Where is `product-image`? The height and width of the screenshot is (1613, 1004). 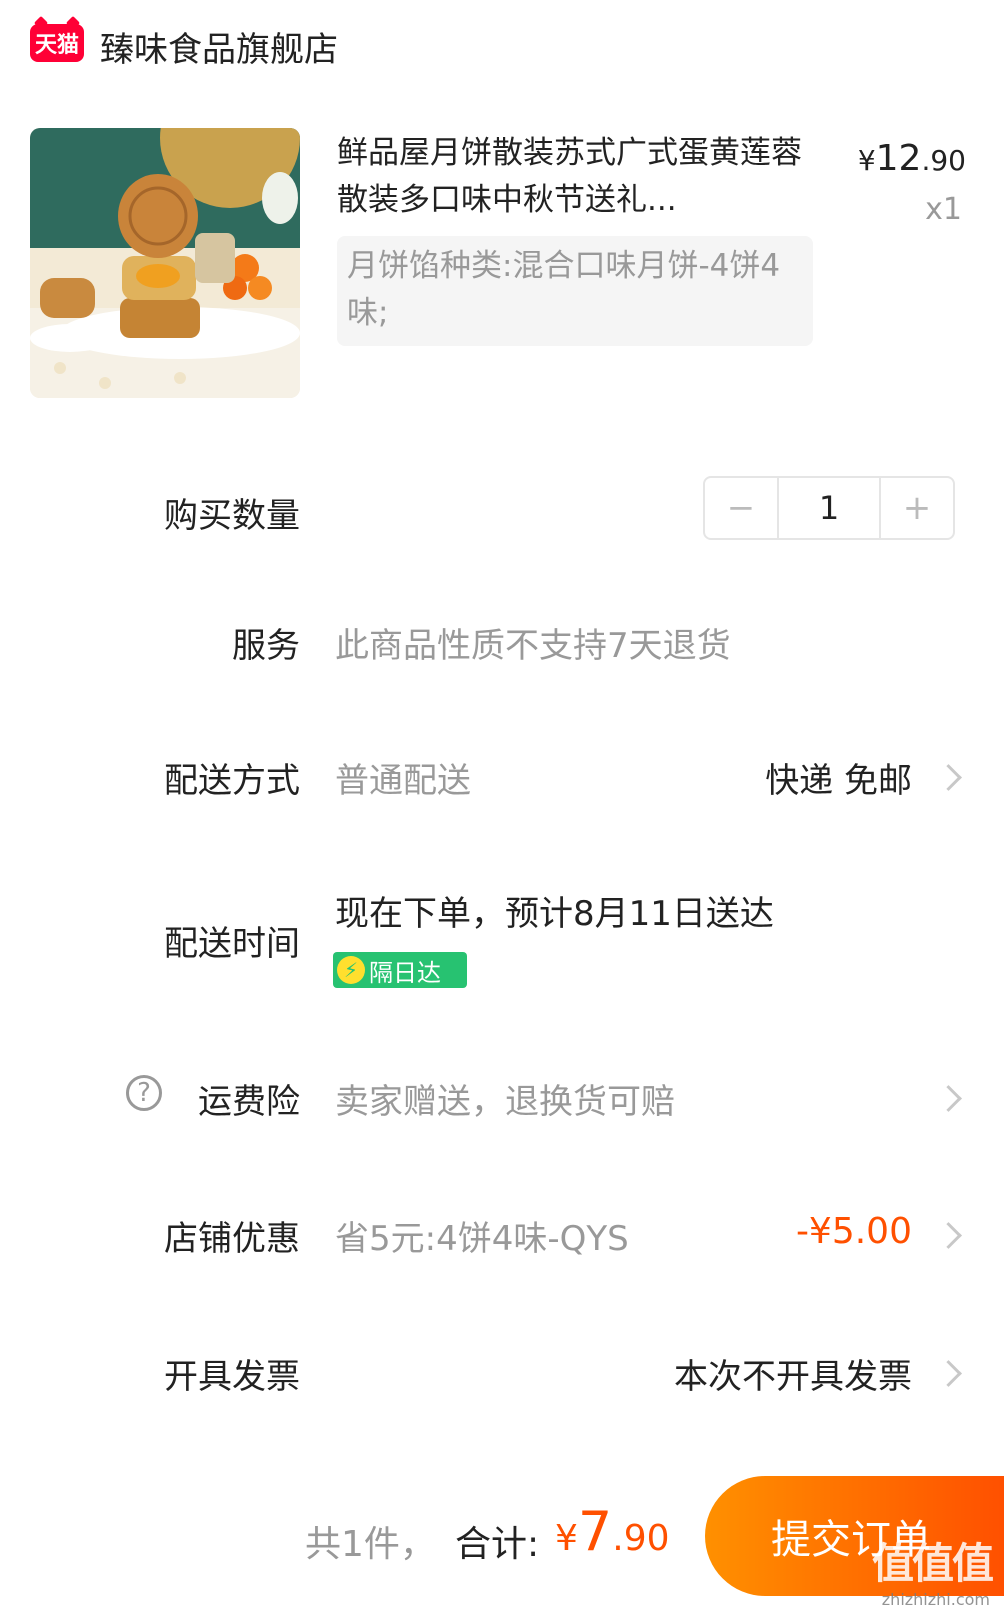
product-image is located at coordinates (165, 263).